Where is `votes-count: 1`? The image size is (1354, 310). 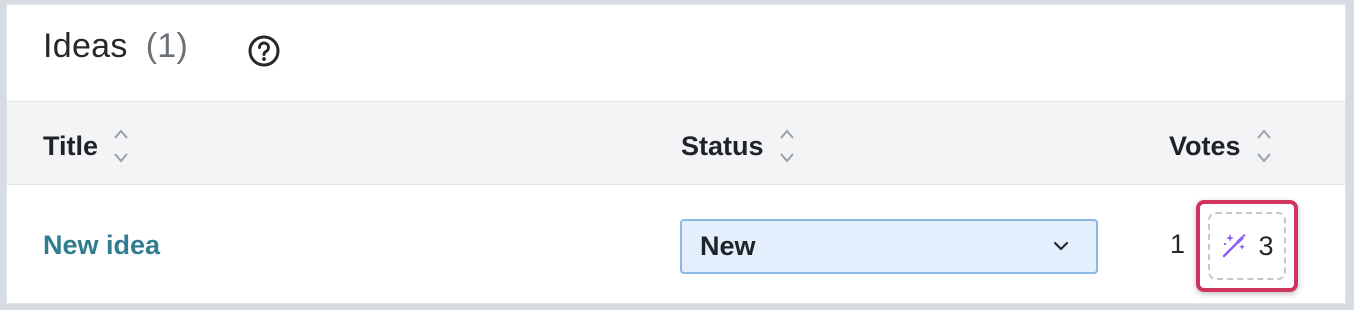
votes-count: 1 is located at coordinates (1178, 244).